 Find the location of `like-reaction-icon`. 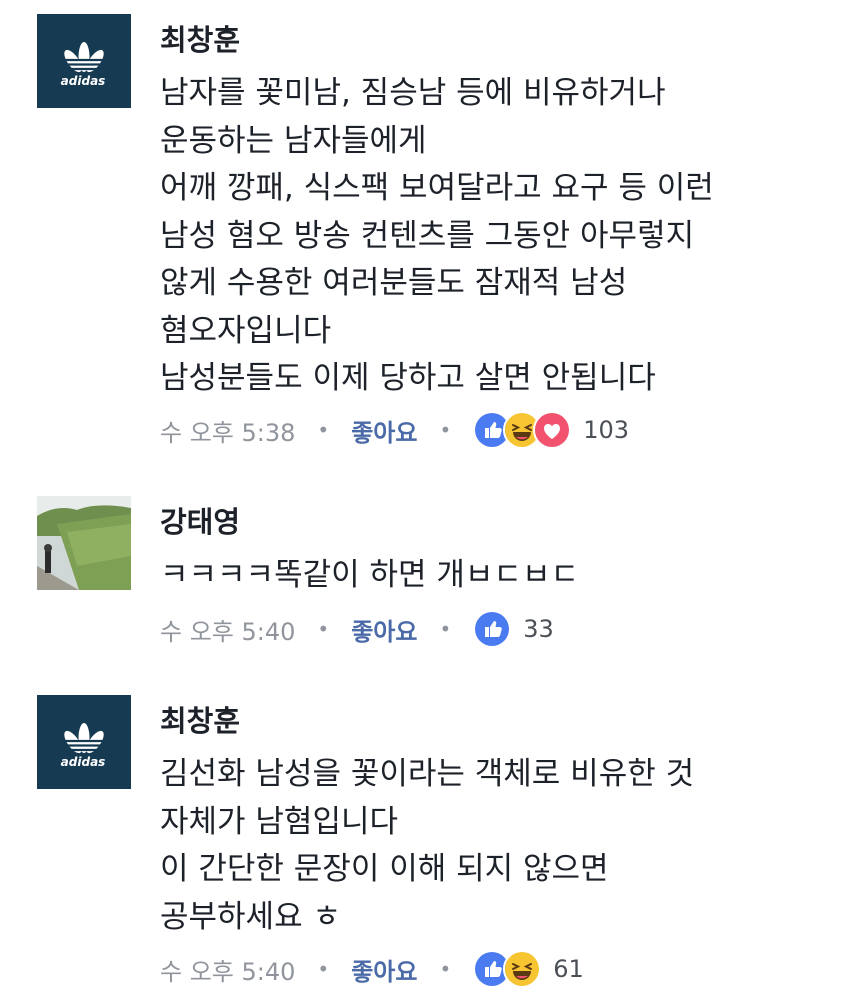

like-reaction-icon is located at coordinates (492, 629).